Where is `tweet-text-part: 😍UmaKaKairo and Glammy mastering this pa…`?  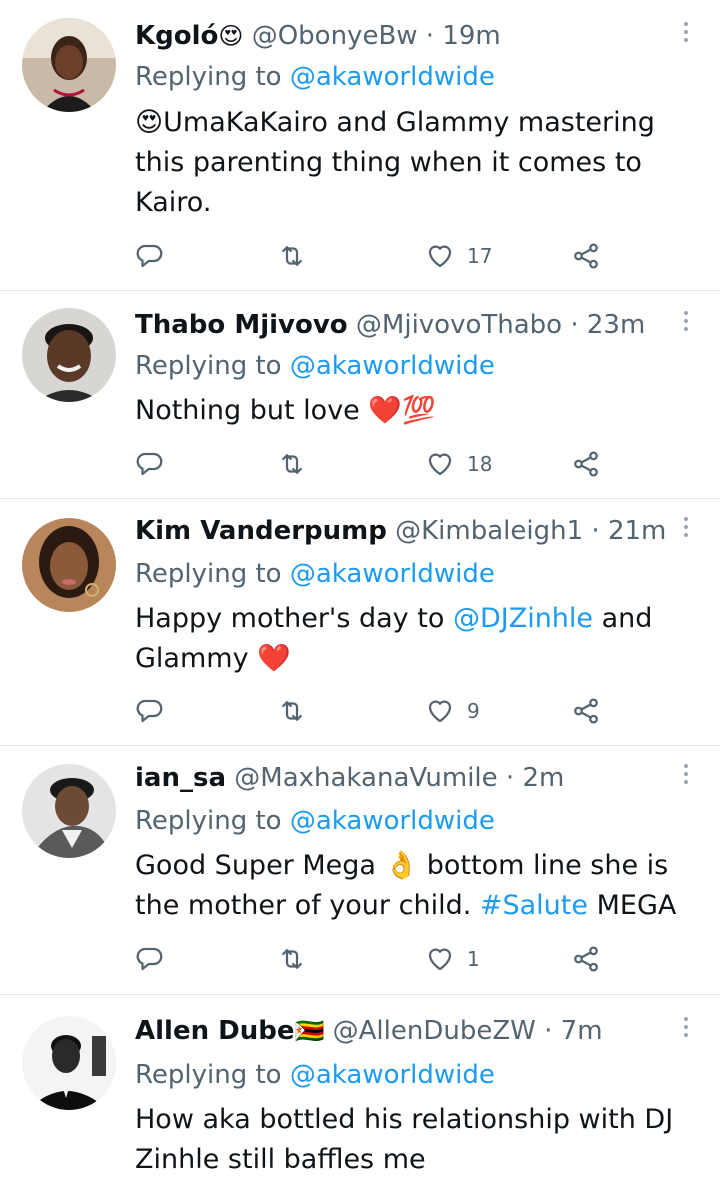
tweet-text-part: 😍UmaKaKairo and Glammy mastering this pa… is located at coordinates (395, 162).